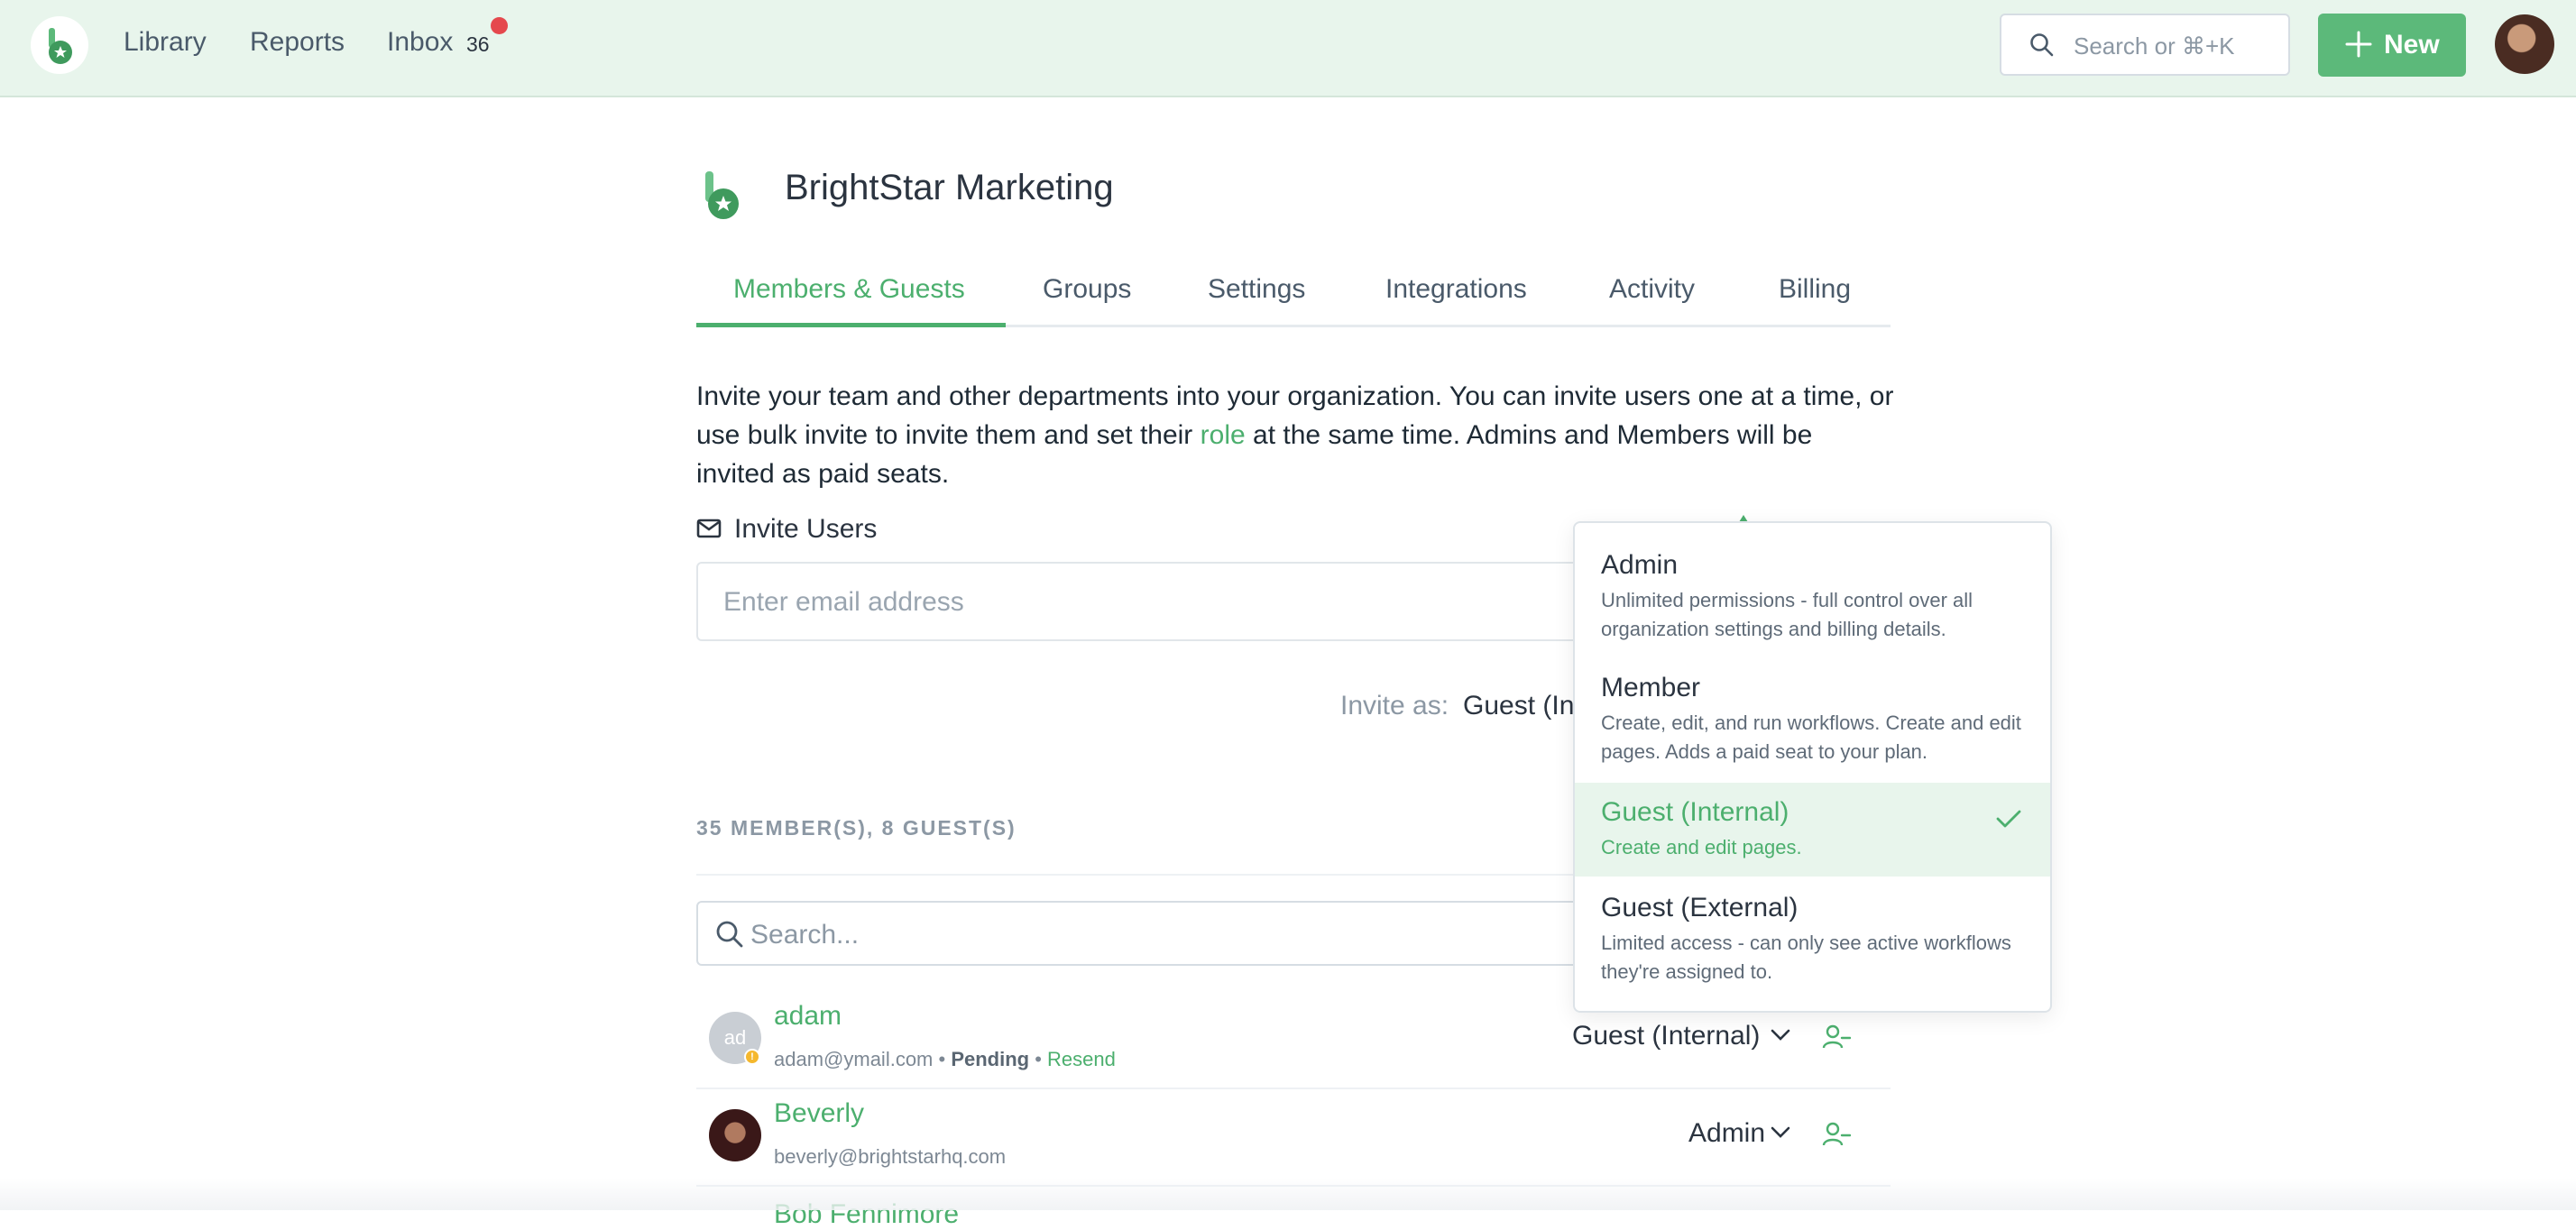 The width and height of the screenshot is (2576, 1230). What do you see at coordinates (297, 42) in the screenshot?
I see `nav-reports: Reports` at bounding box center [297, 42].